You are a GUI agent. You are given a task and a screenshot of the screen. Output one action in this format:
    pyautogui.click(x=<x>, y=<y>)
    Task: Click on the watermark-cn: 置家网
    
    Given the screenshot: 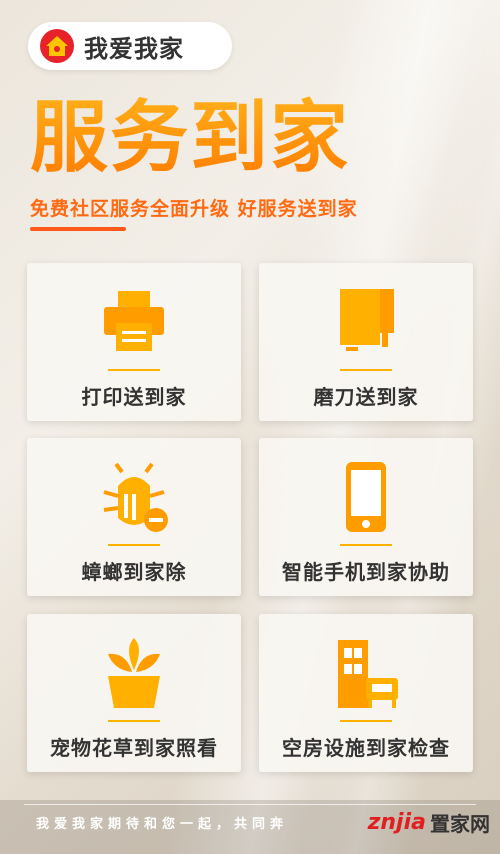 What is the action you would take?
    pyautogui.click(x=460, y=824)
    